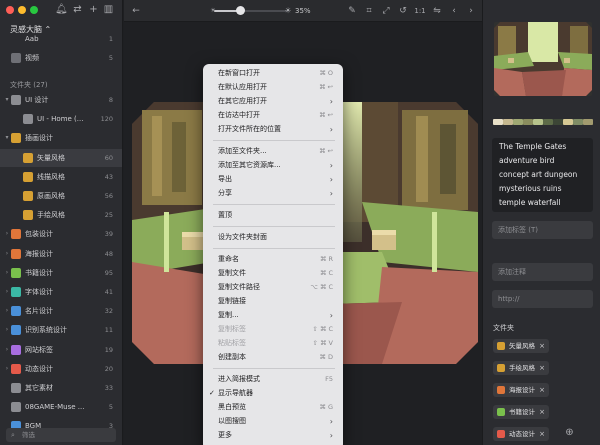 The image size is (600, 445). I want to click on sidebar-folder-item: 手绘风格 25, so click(61, 215).